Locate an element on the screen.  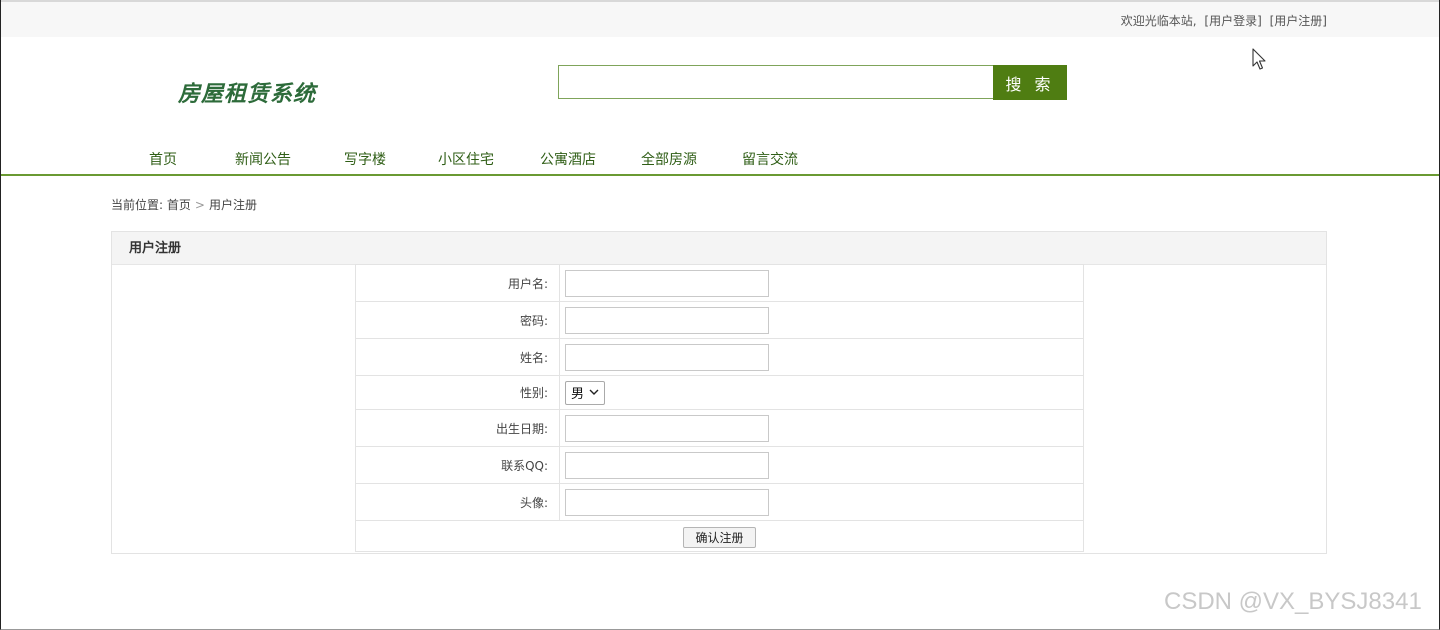
form-row-submit: 确认注册 is located at coordinates (719, 536).